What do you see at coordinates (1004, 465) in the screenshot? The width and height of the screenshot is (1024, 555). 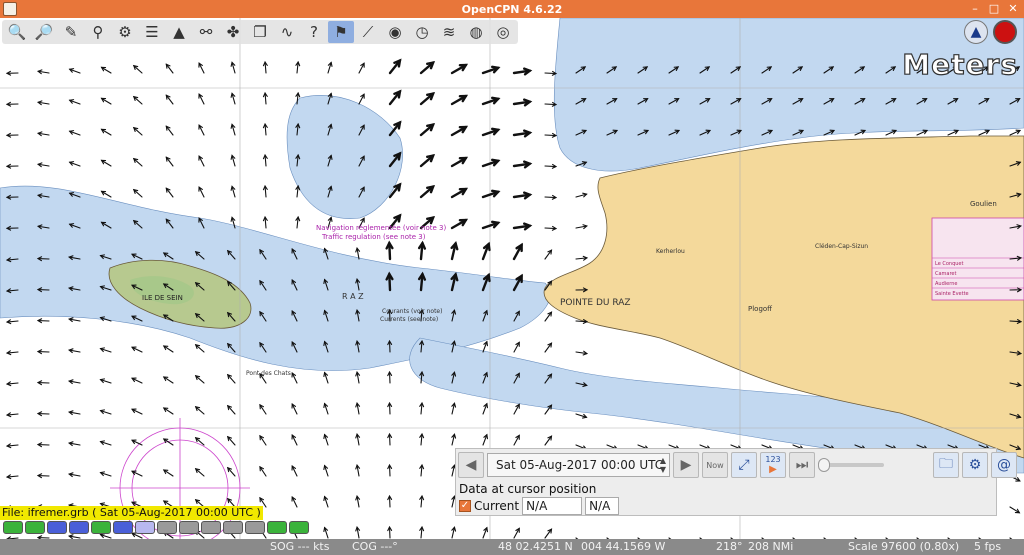 I see `grib-request-icon: @` at bounding box center [1004, 465].